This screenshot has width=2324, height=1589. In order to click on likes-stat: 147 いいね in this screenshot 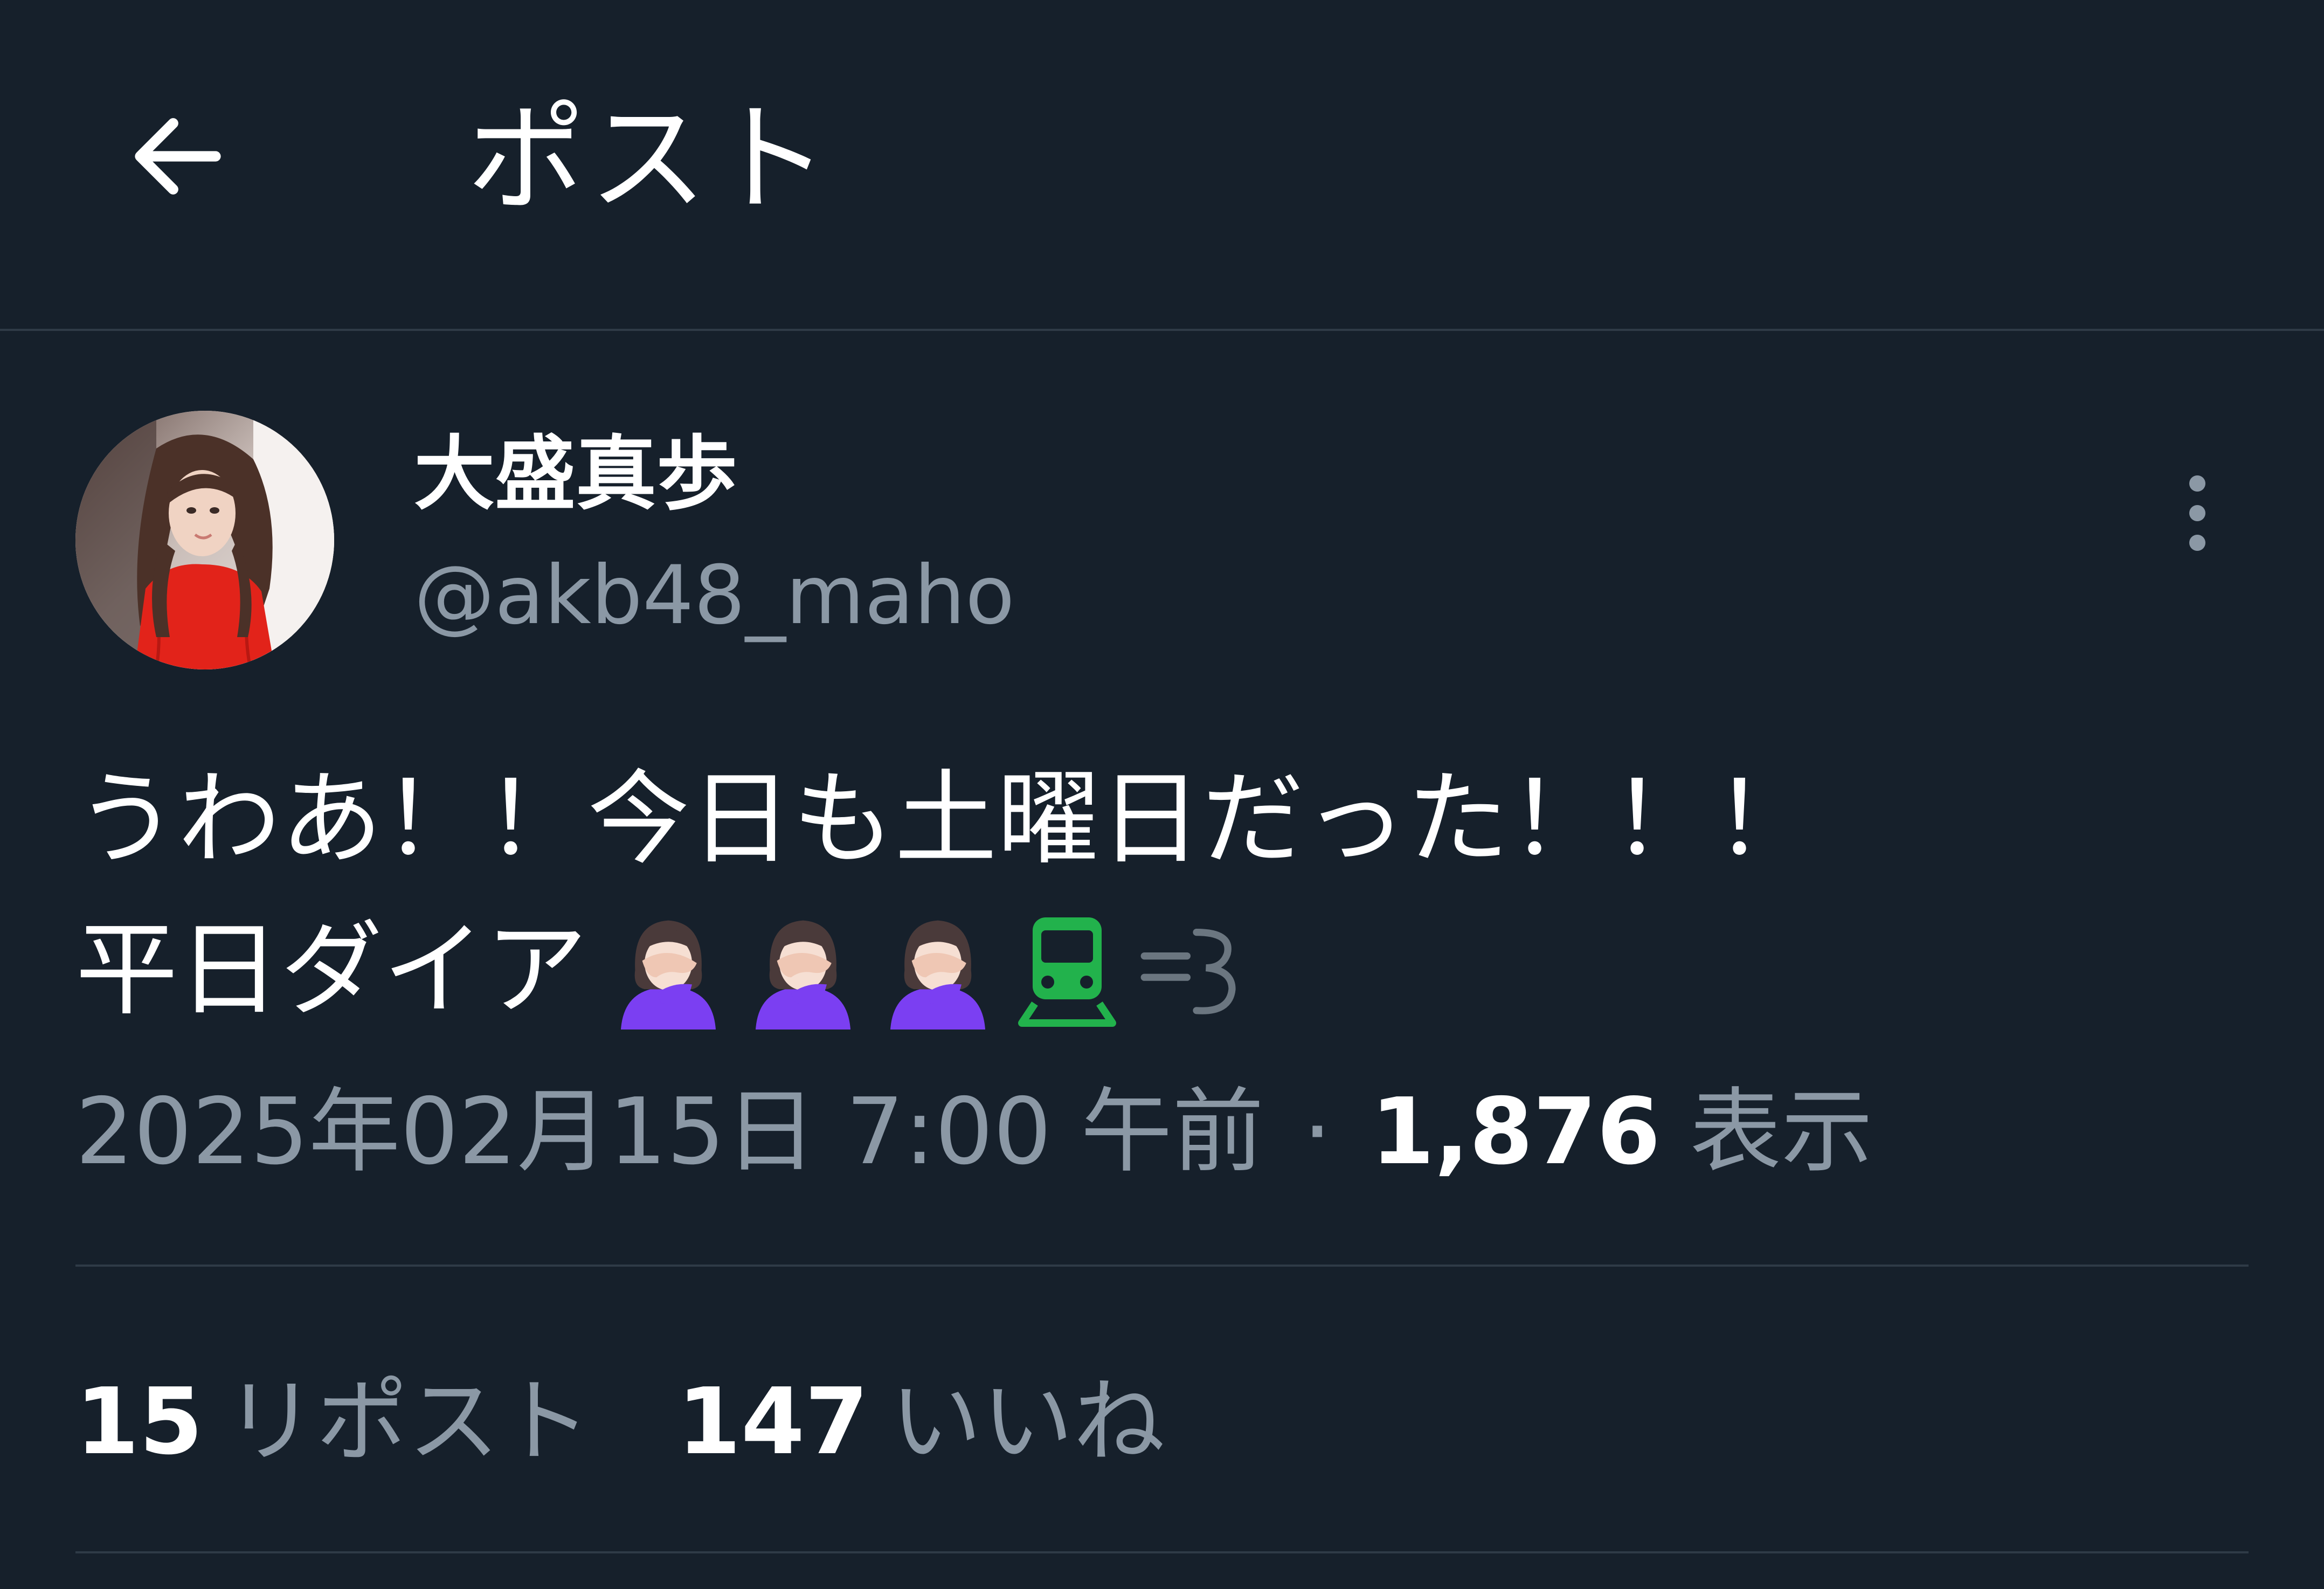, I will do `click(921, 1422)`.